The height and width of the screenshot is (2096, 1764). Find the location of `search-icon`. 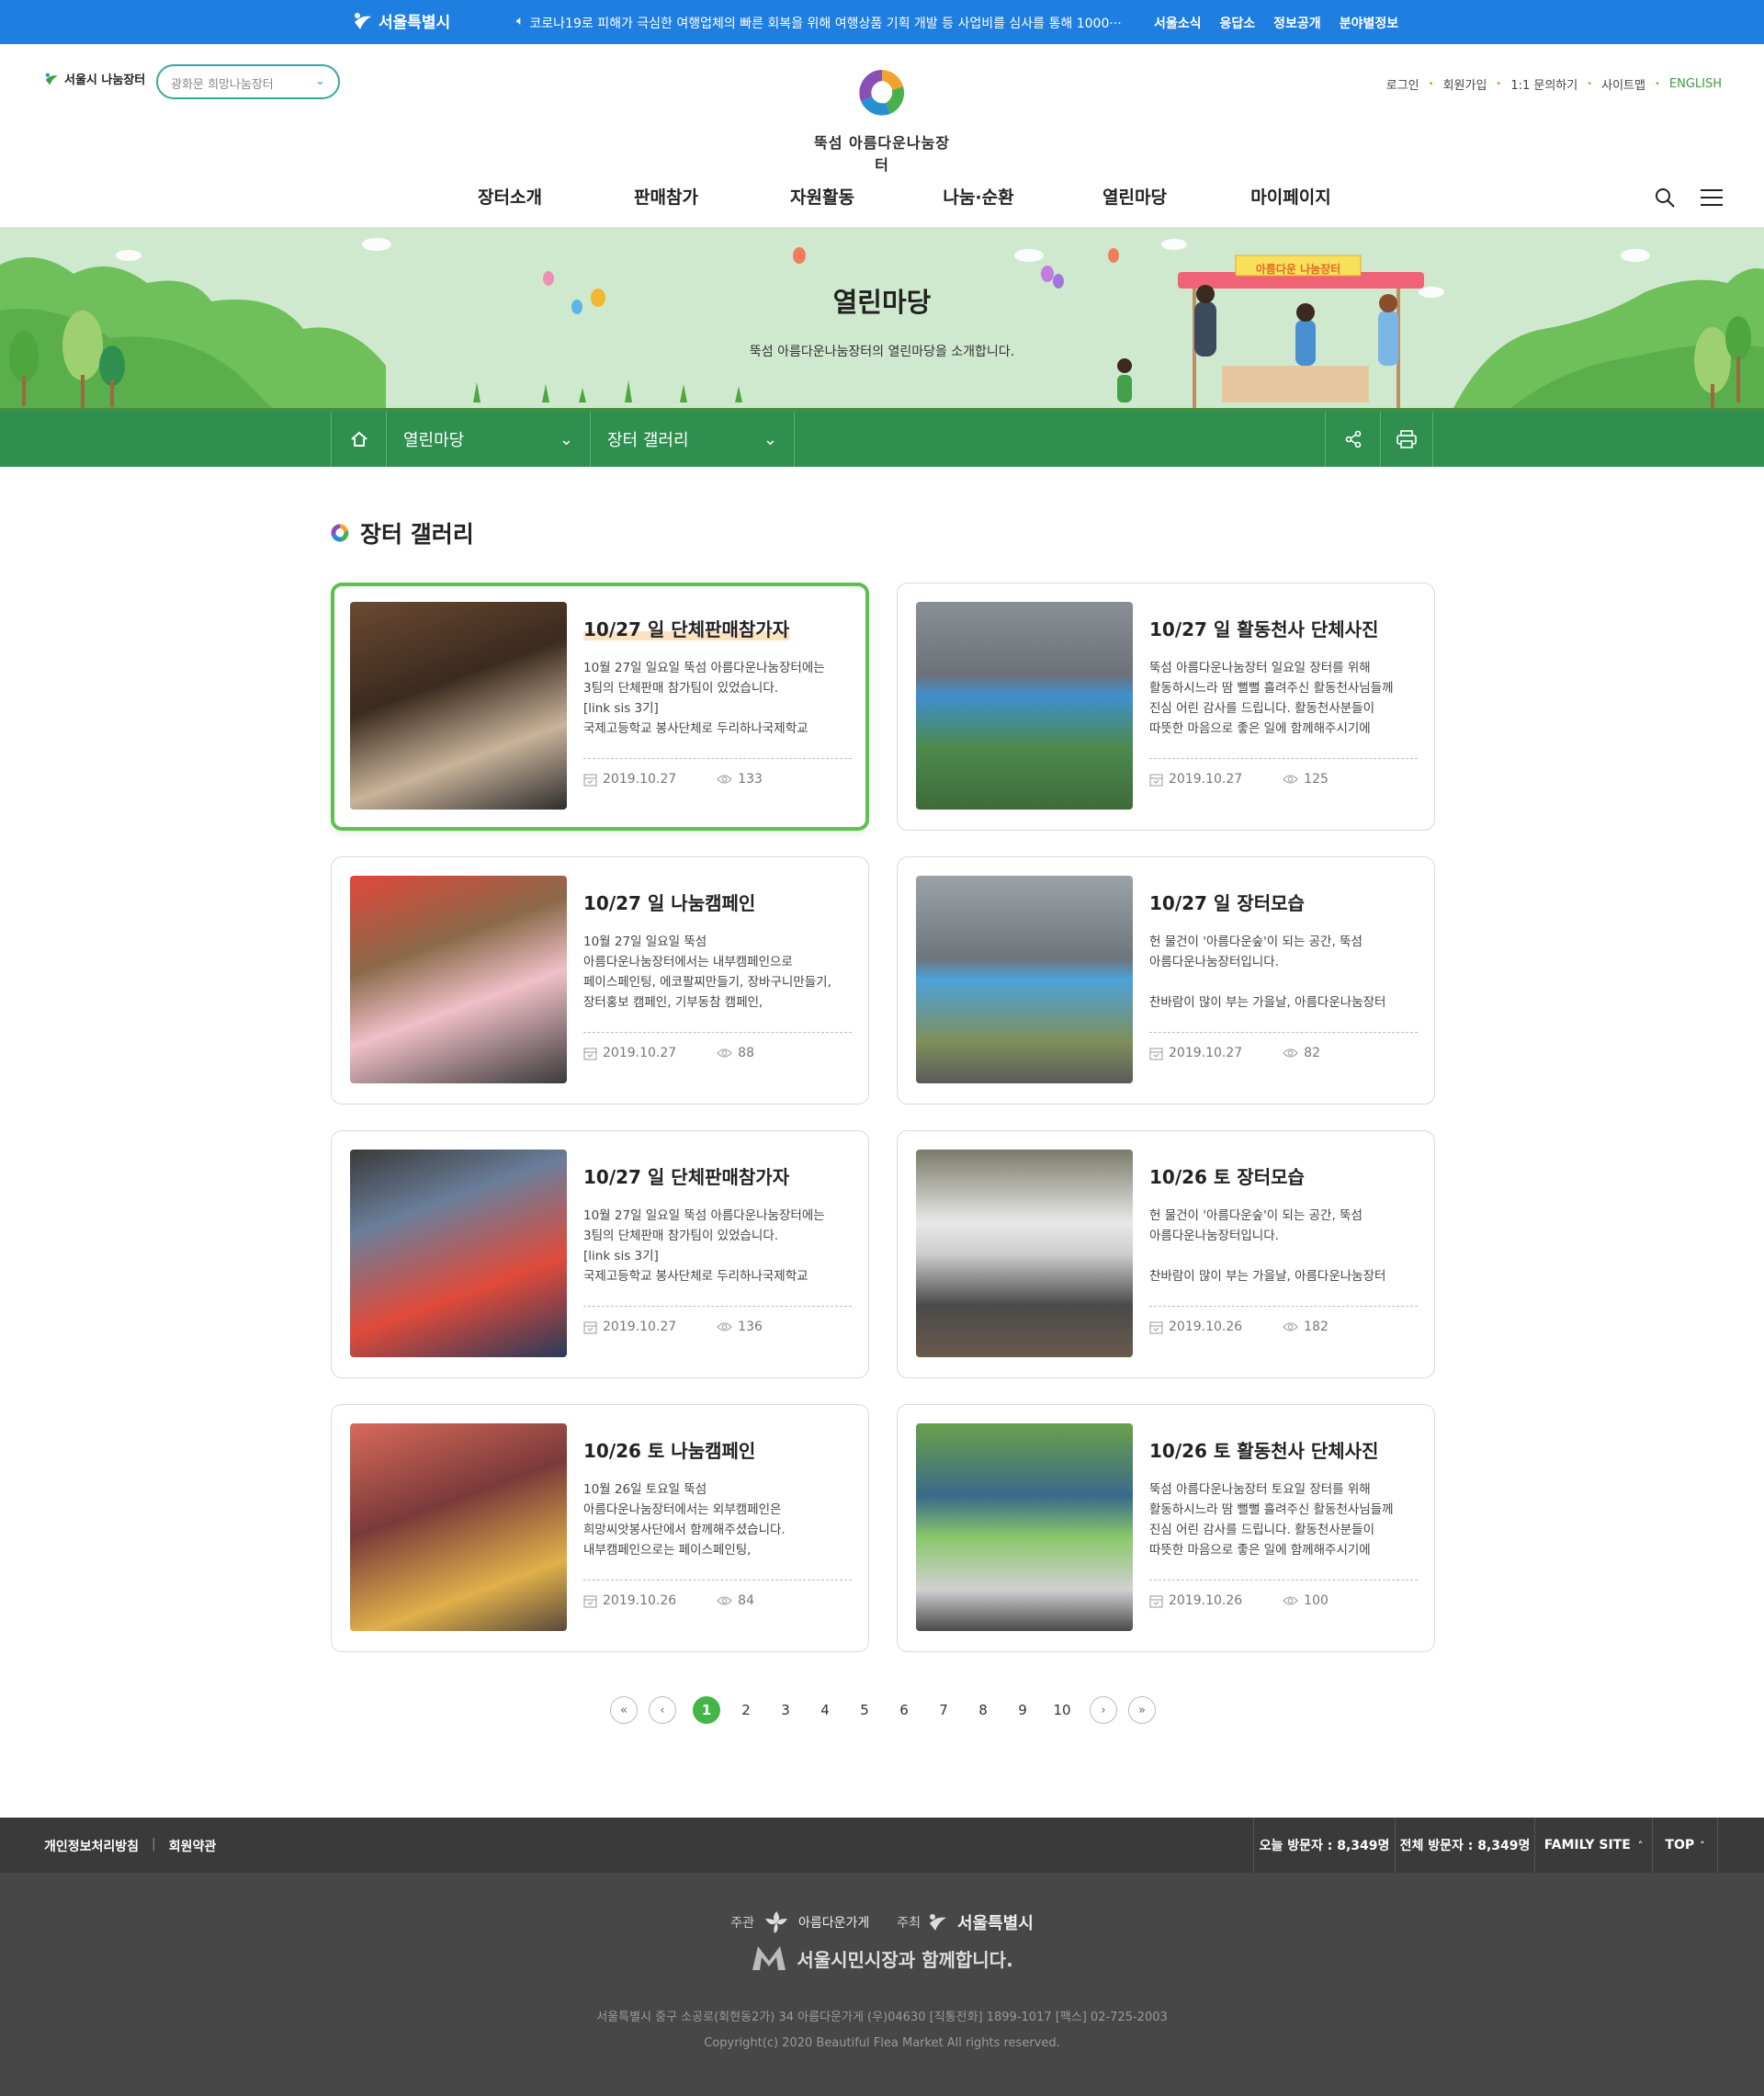

search-icon is located at coordinates (1665, 198).